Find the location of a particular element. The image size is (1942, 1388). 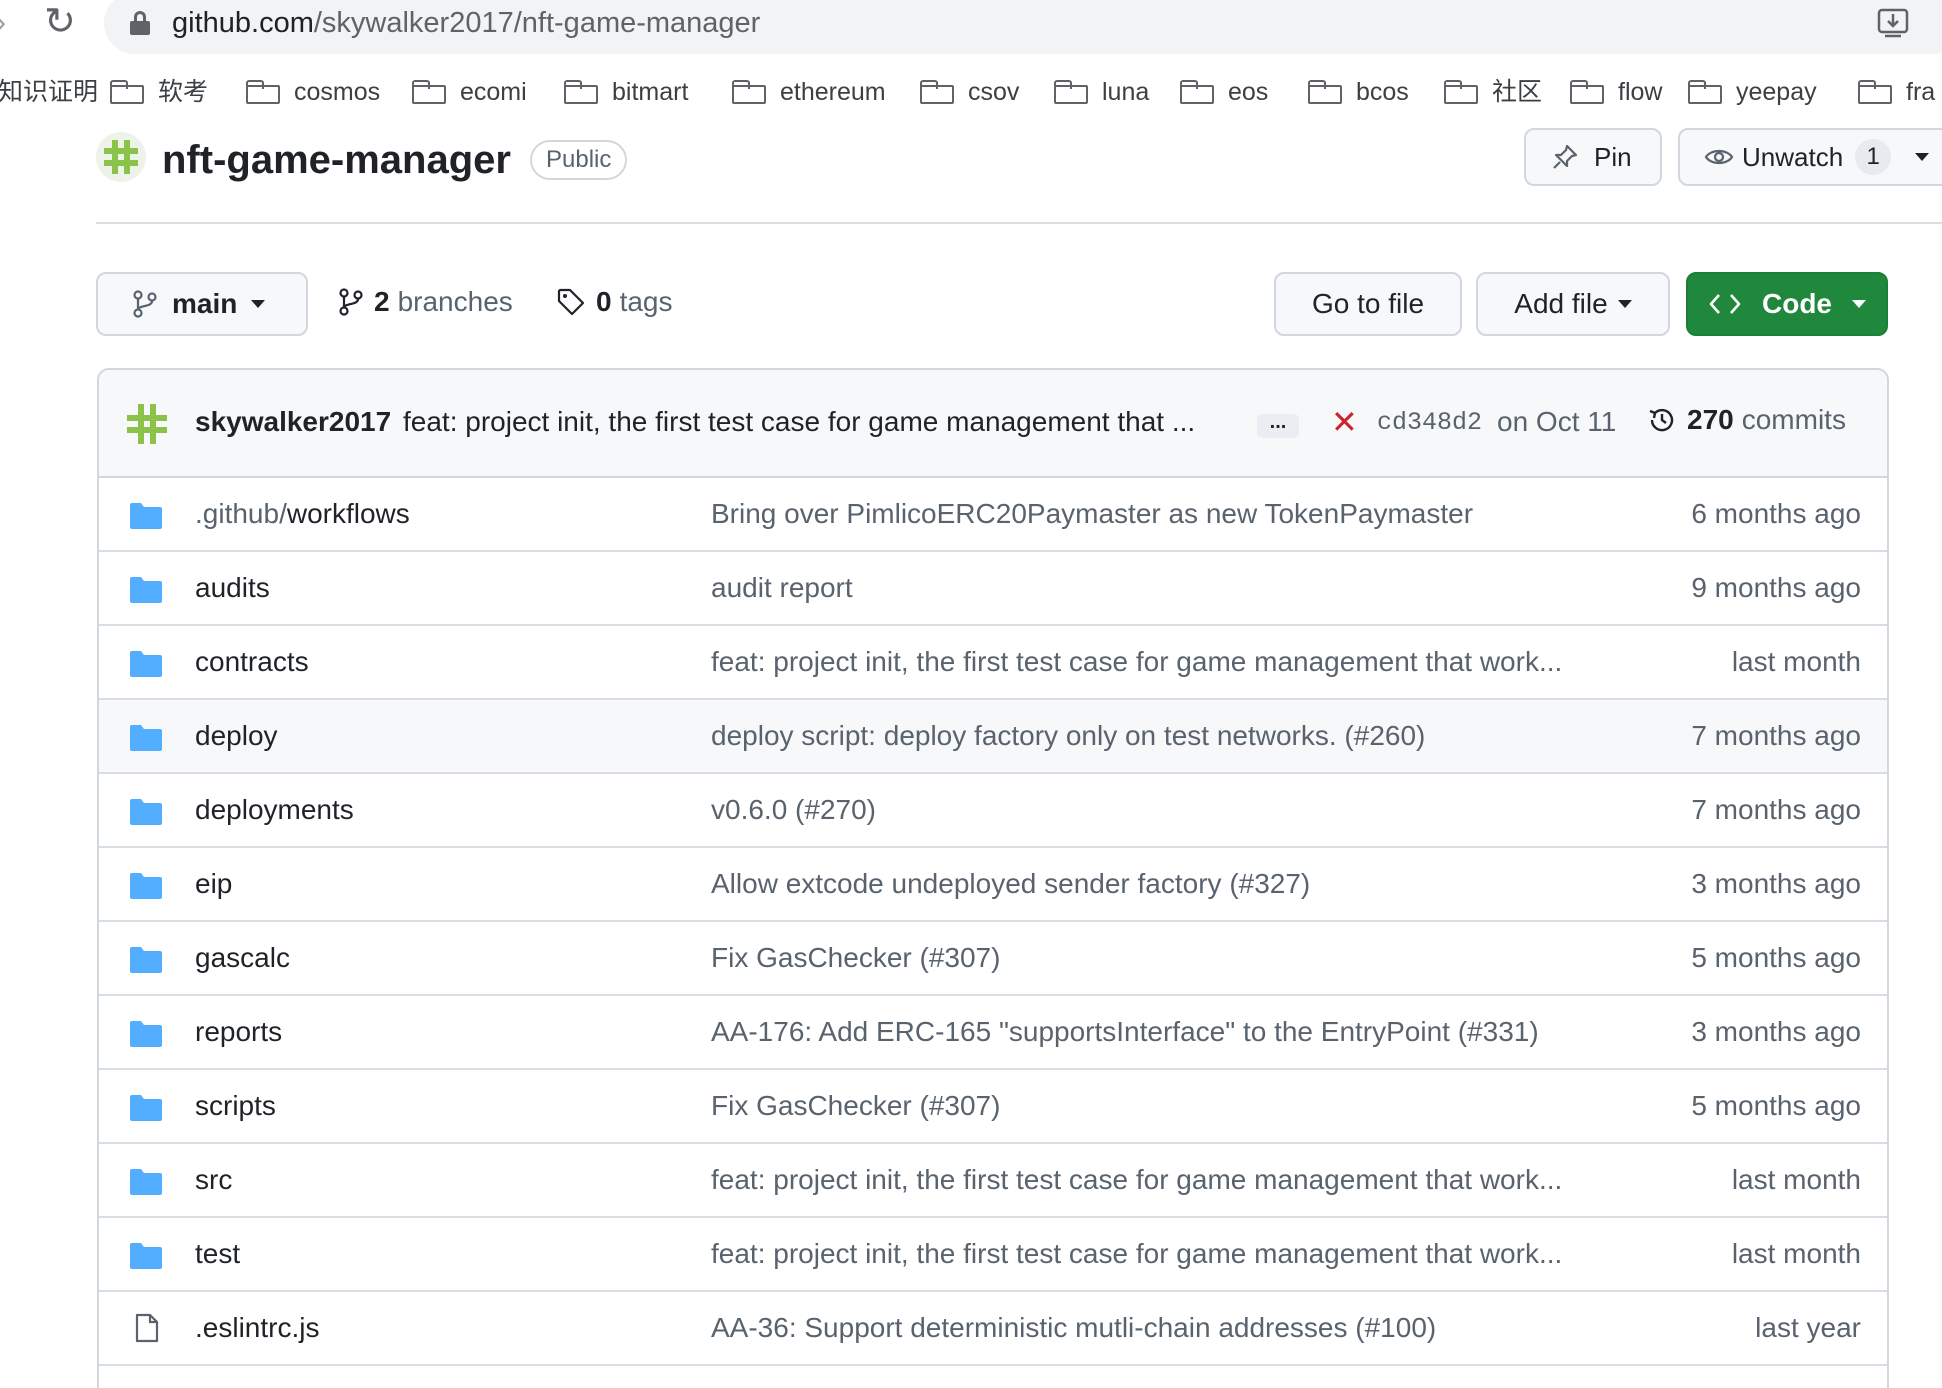

file-name: reports is located at coordinates (238, 1032).